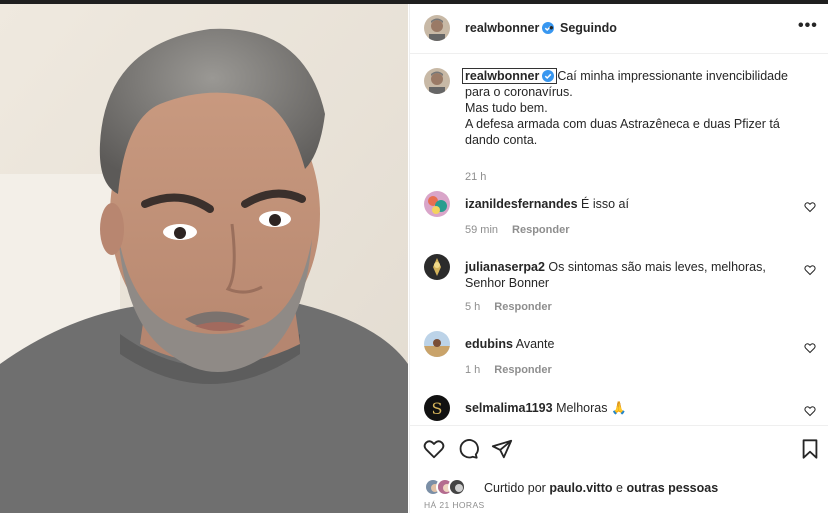 The height and width of the screenshot is (513, 828). What do you see at coordinates (619, 29) in the screenshot?
I see `post-header: realwbonner • Seguindo •••` at bounding box center [619, 29].